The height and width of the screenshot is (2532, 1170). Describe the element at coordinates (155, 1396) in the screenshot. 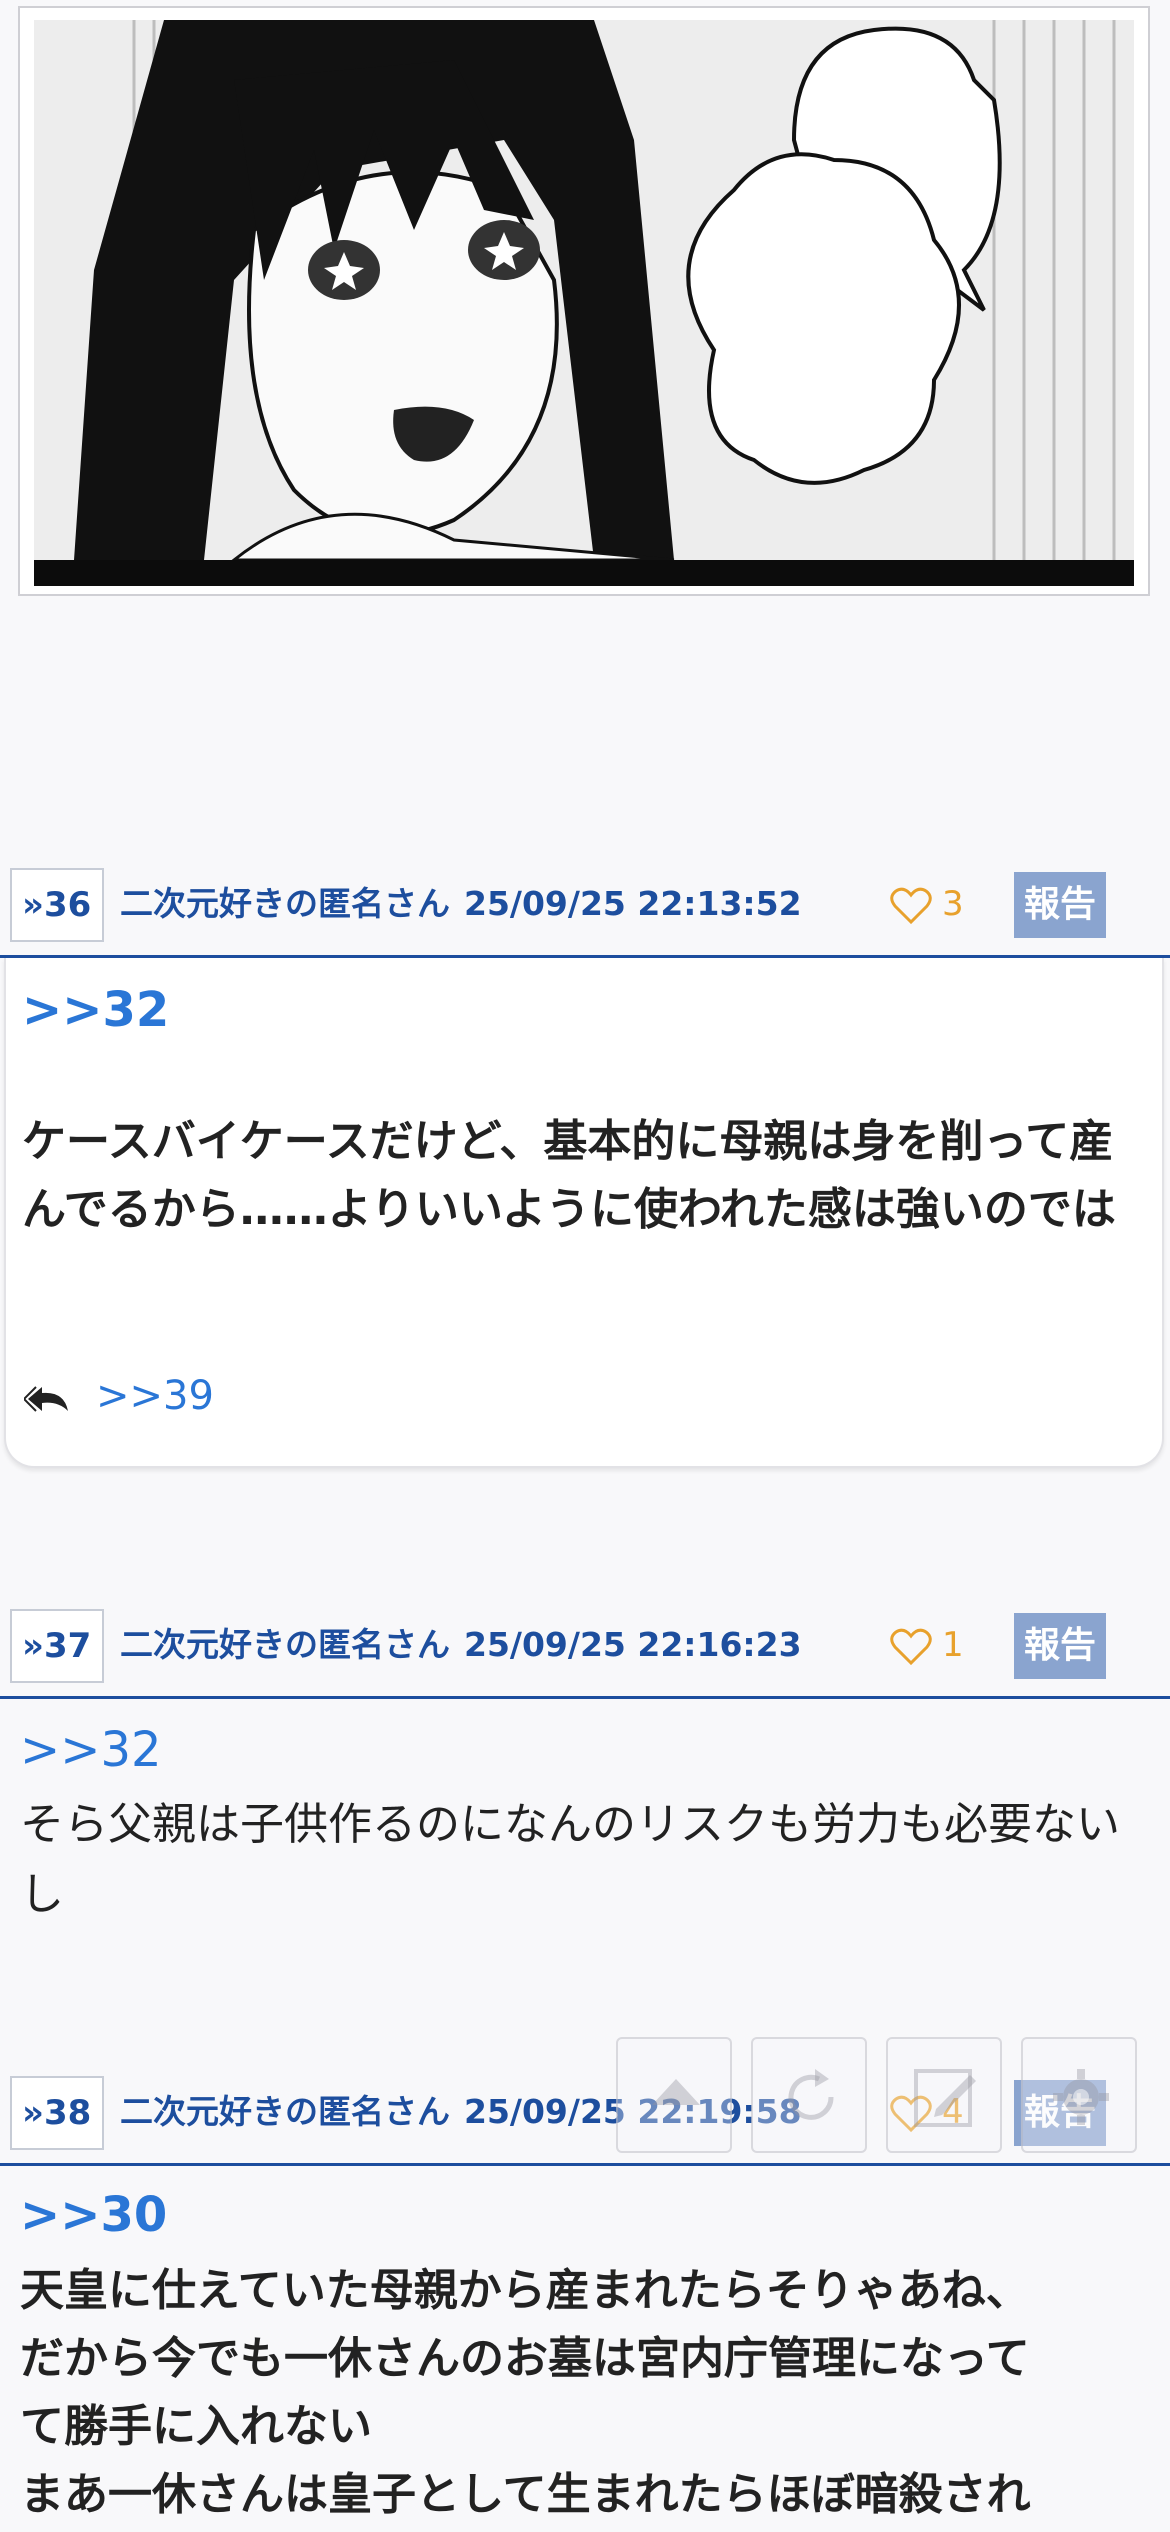

I see `reply-link: >>39` at that location.